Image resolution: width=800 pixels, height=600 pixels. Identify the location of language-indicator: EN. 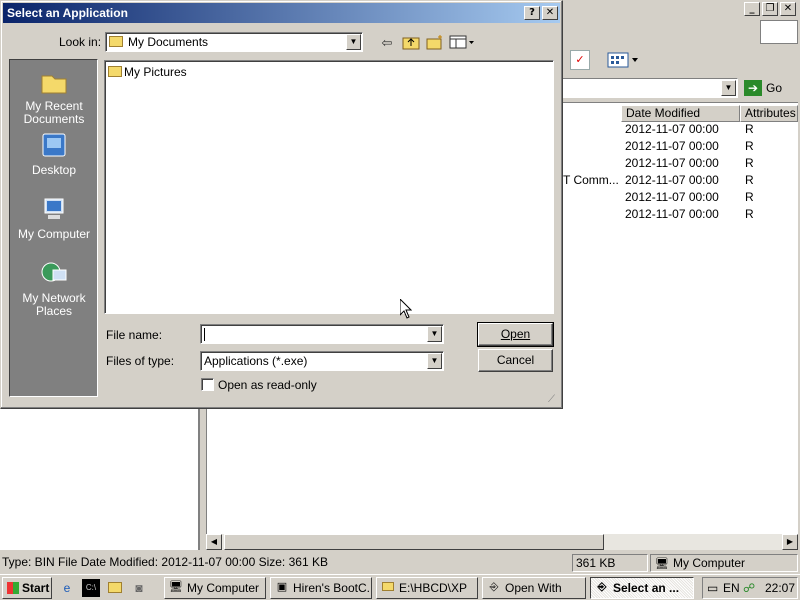
(731, 588).